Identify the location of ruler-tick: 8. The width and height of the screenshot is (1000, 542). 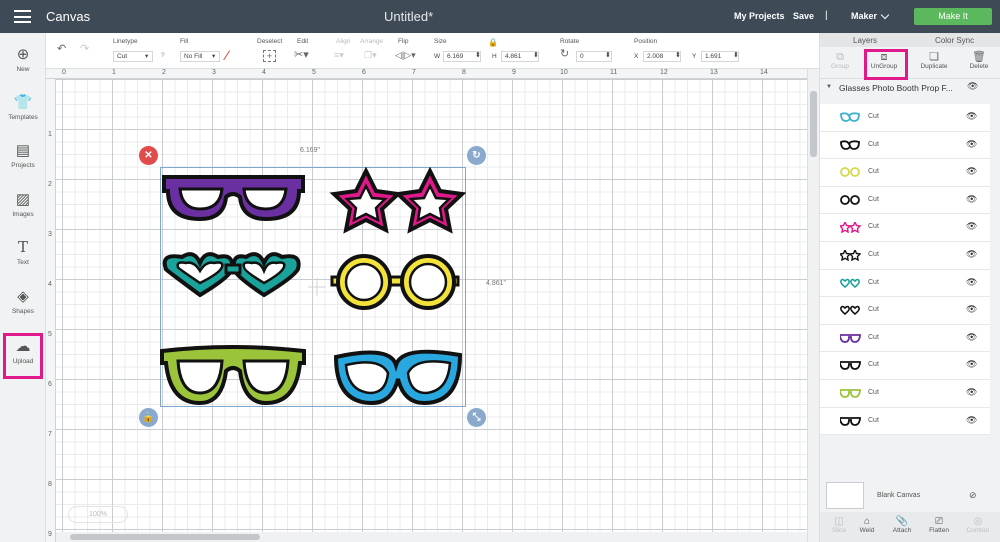
(50, 484).